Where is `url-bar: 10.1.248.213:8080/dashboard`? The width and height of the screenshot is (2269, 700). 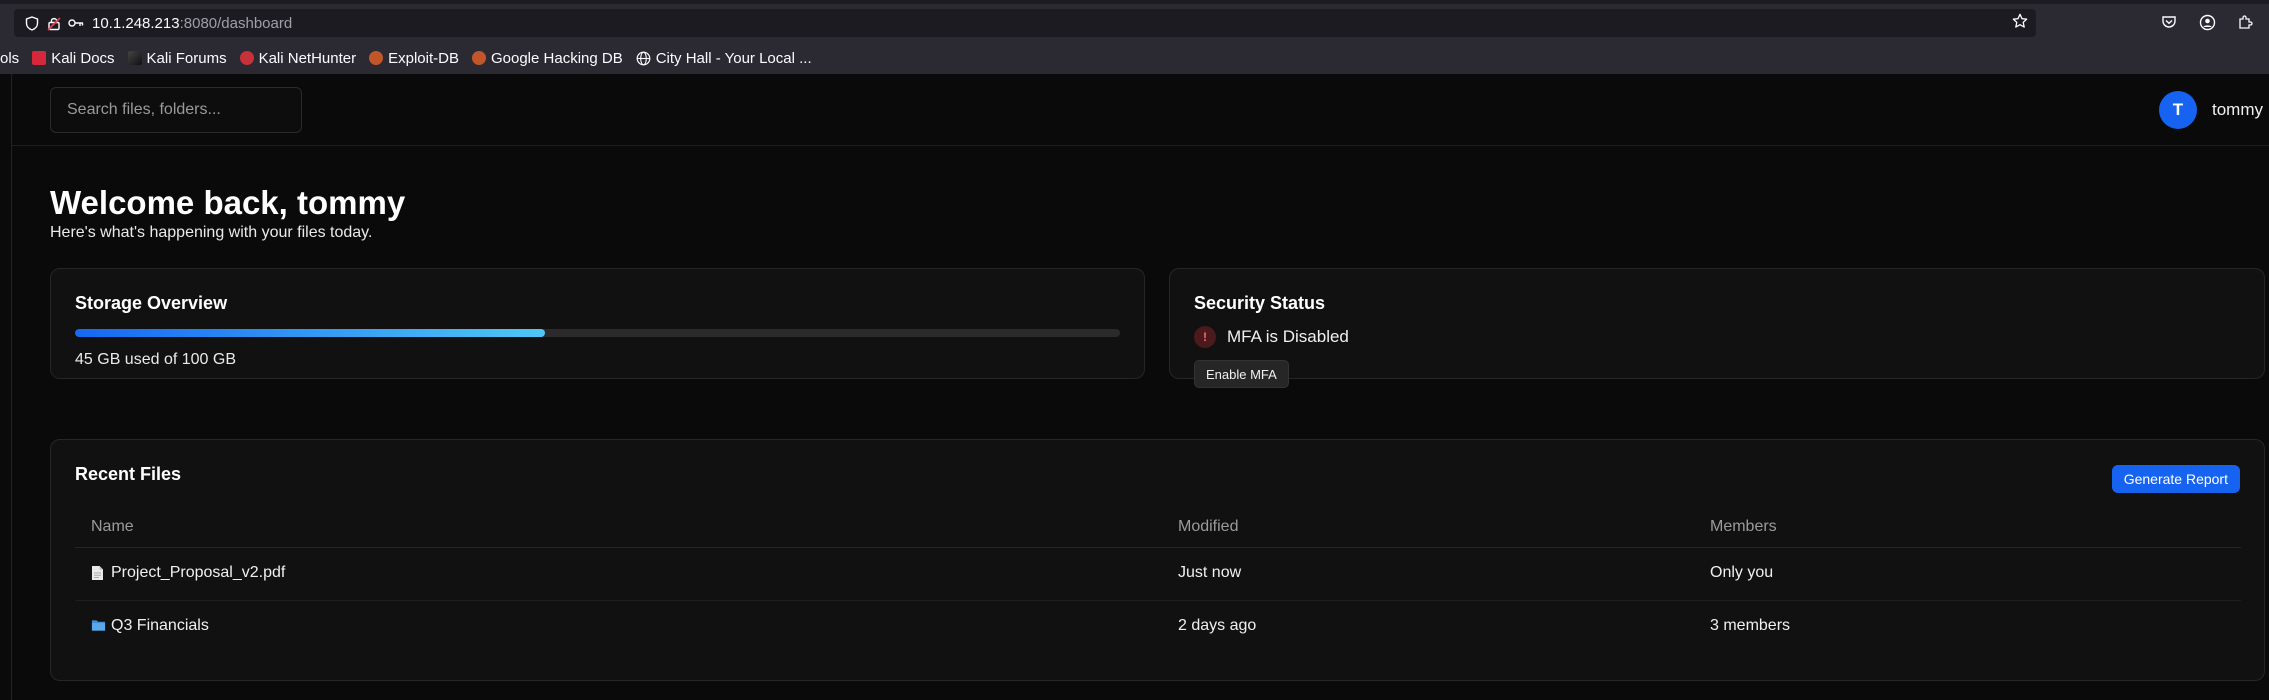 url-bar: 10.1.248.213:8080/dashboard is located at coordinates (1025, 23).